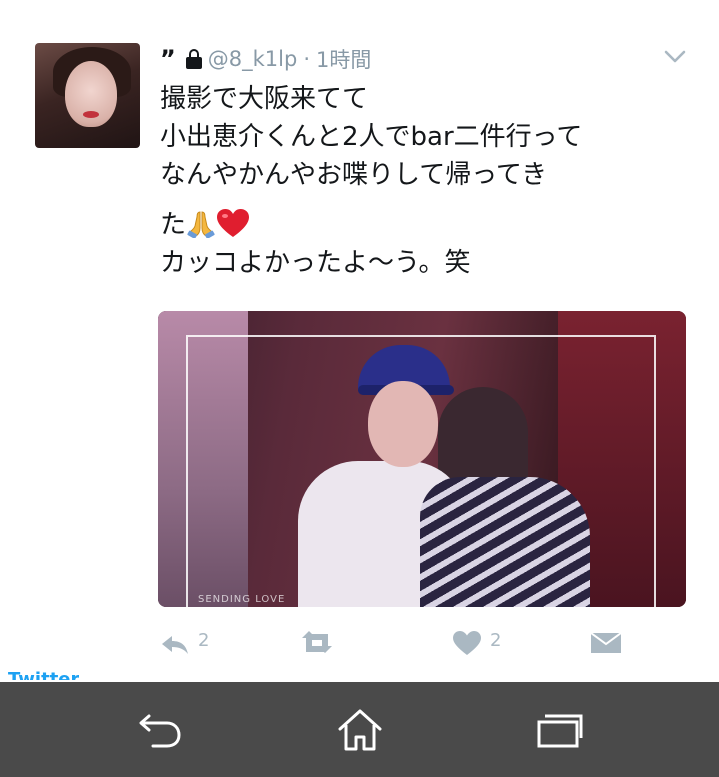  Describe the element at coordinates (354, 175) in the screenshot. I see `tweet-text-line: なんやかんやお喋りして帰ってき` at that location.